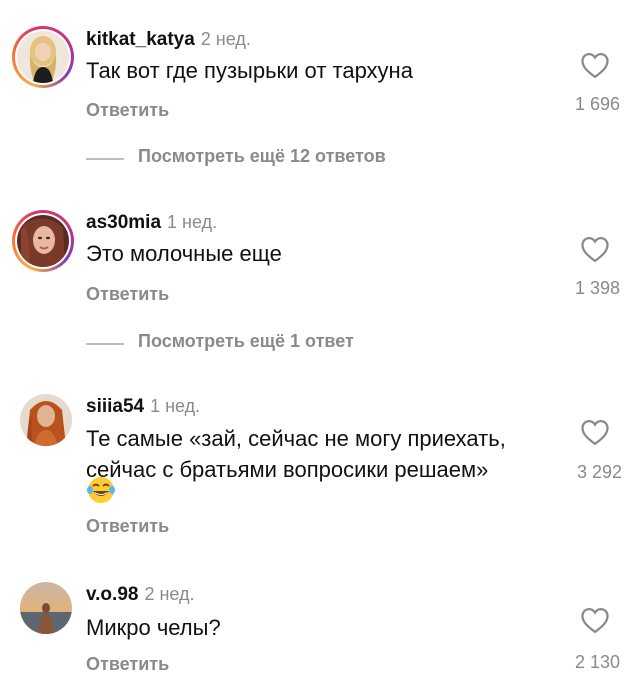 The height and width of the screenshot is (693, 640). I want to click on view-more-replies-label: Посмотреть ещё 12 ответов, so click(262, 156).